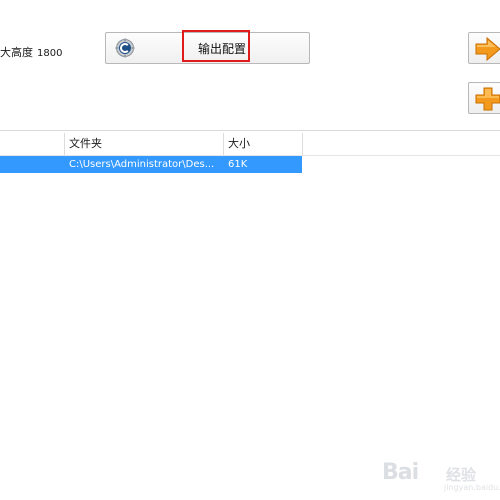 The width and height of the screenshot is (500, 500). I want to click on watermark-url: jingyan.baidu.com, so click(472, 487).